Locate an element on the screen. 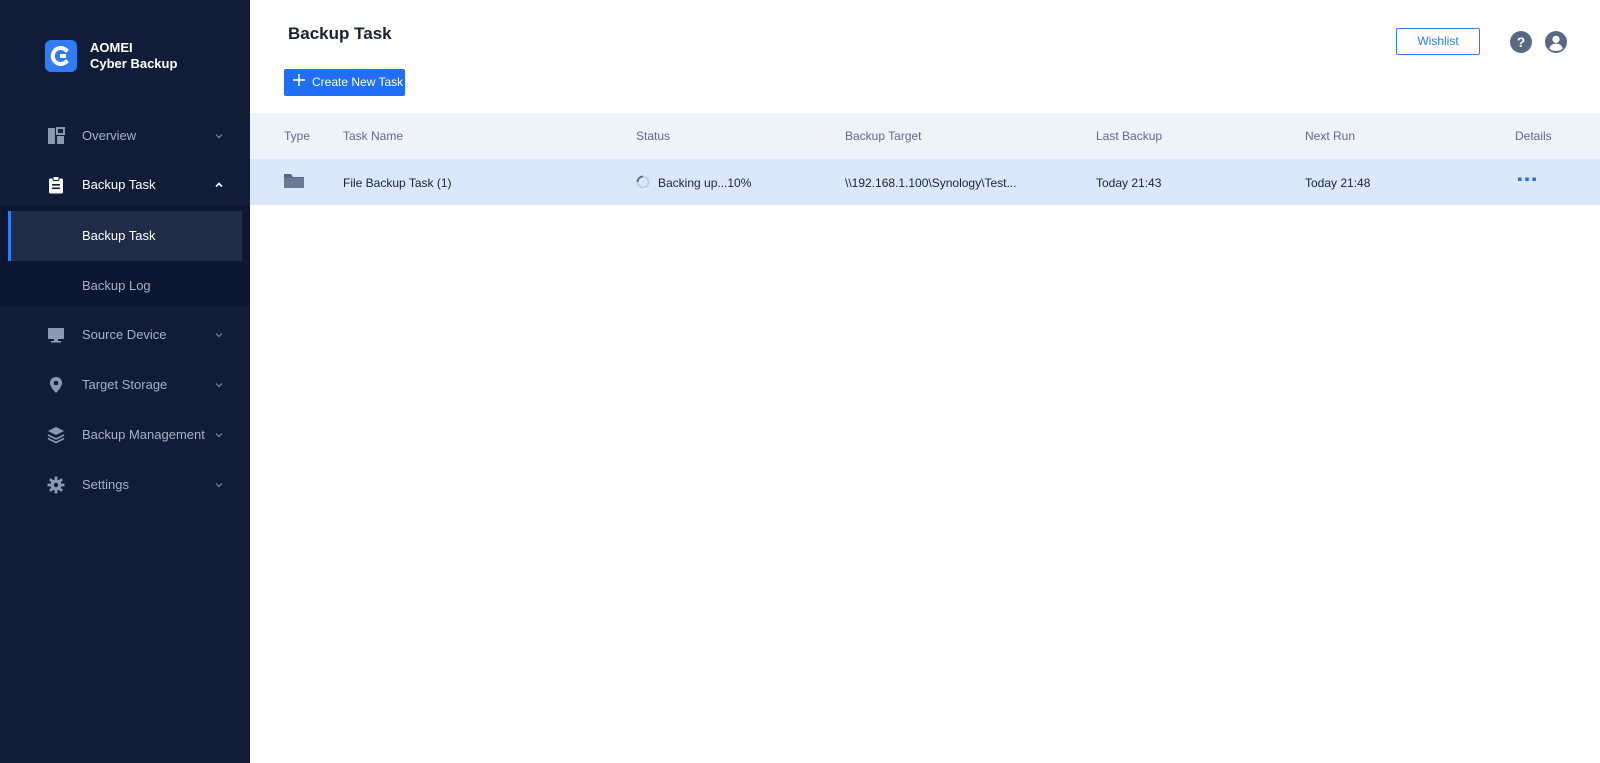 The height and width of the screenshot is (763, 1600). aomei-logo-icon is located at coordinates (61, 56).